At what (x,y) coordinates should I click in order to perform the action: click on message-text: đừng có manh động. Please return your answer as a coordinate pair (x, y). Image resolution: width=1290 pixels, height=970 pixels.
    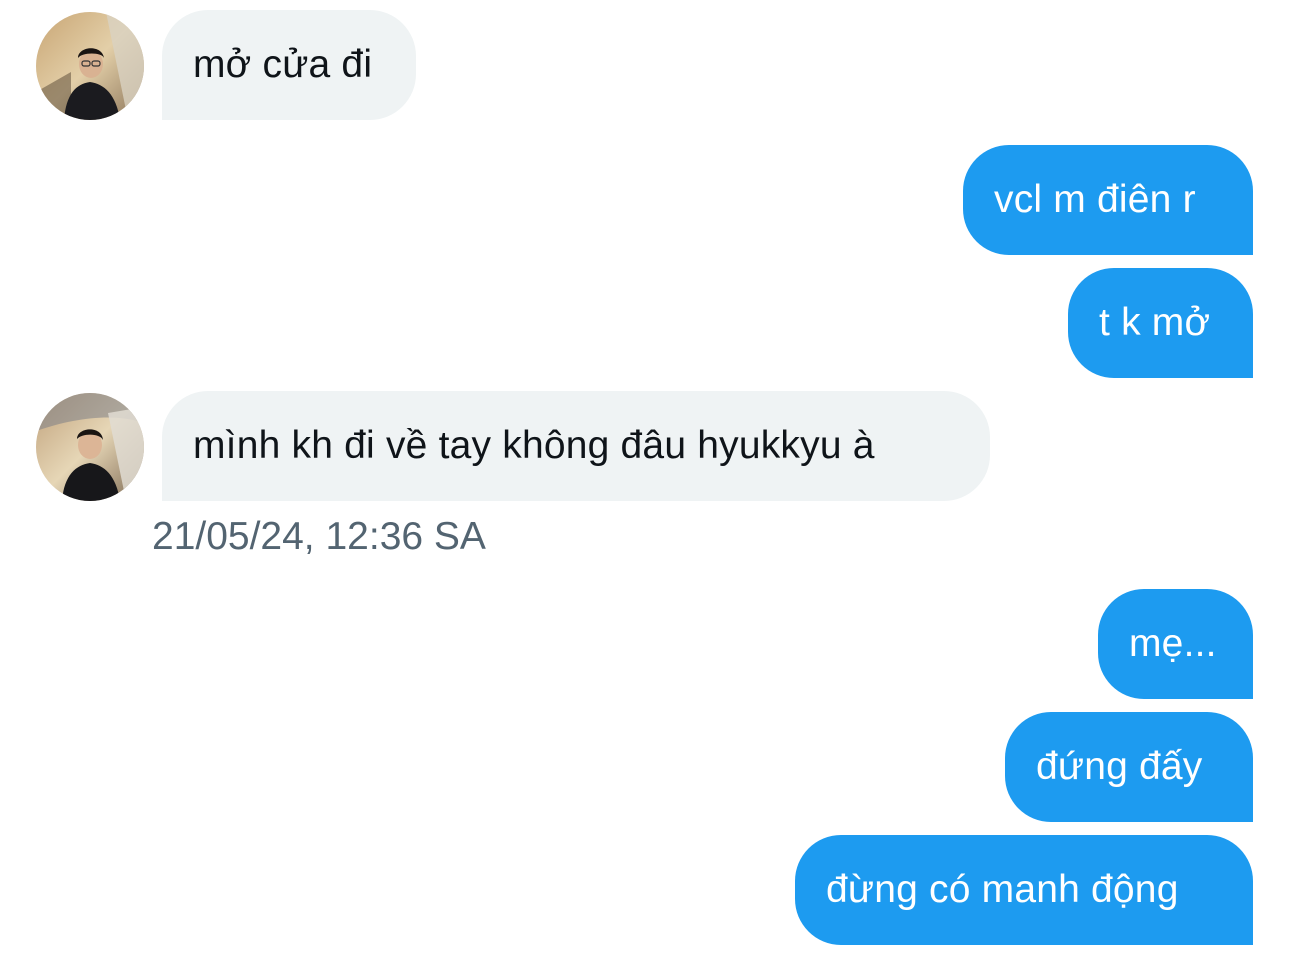
    Looking at the image, I should click on (1002, 889).